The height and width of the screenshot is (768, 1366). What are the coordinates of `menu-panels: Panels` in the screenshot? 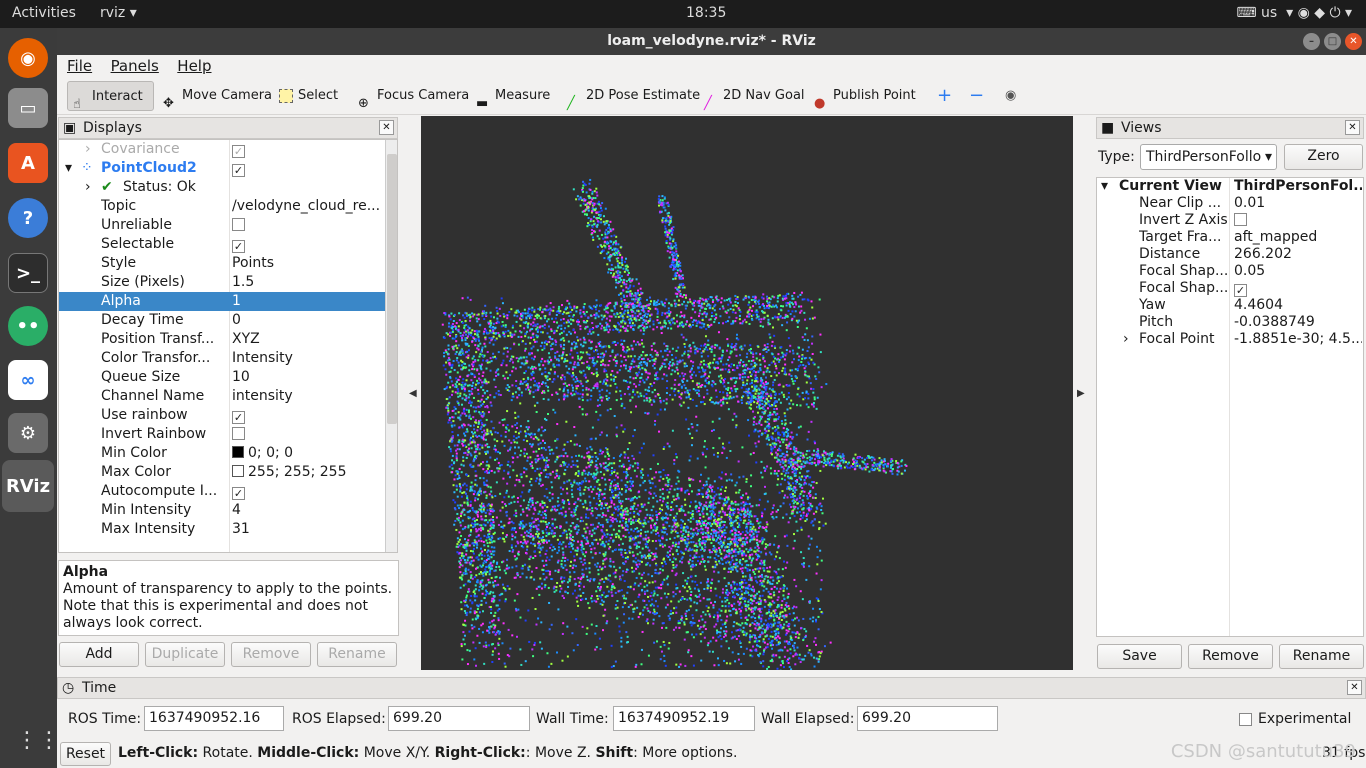 It's located at (135, 66).